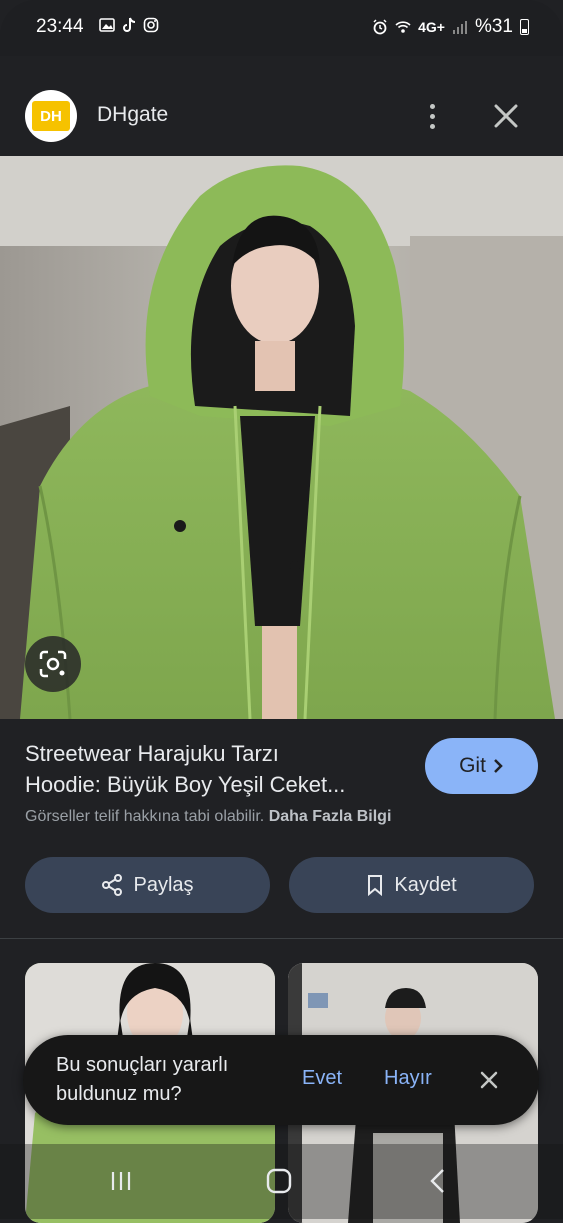 The image size is (563, 1223). What do you see at coordinates (425, 884) in the screenshot?
I see `save-label: Kaydet` at bounding box center [425, 884].